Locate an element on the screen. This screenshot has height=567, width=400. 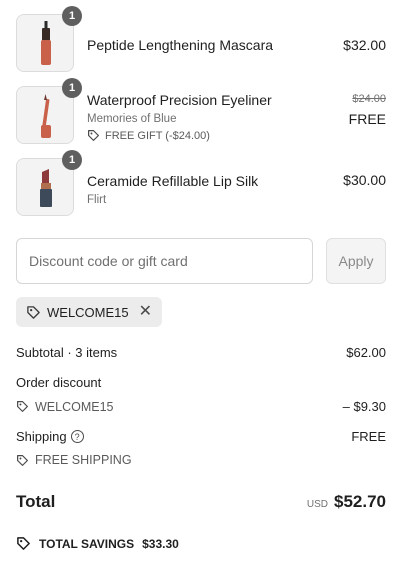
order-discount-code-text: WELCOME15 is located at coordinates (74, 406).